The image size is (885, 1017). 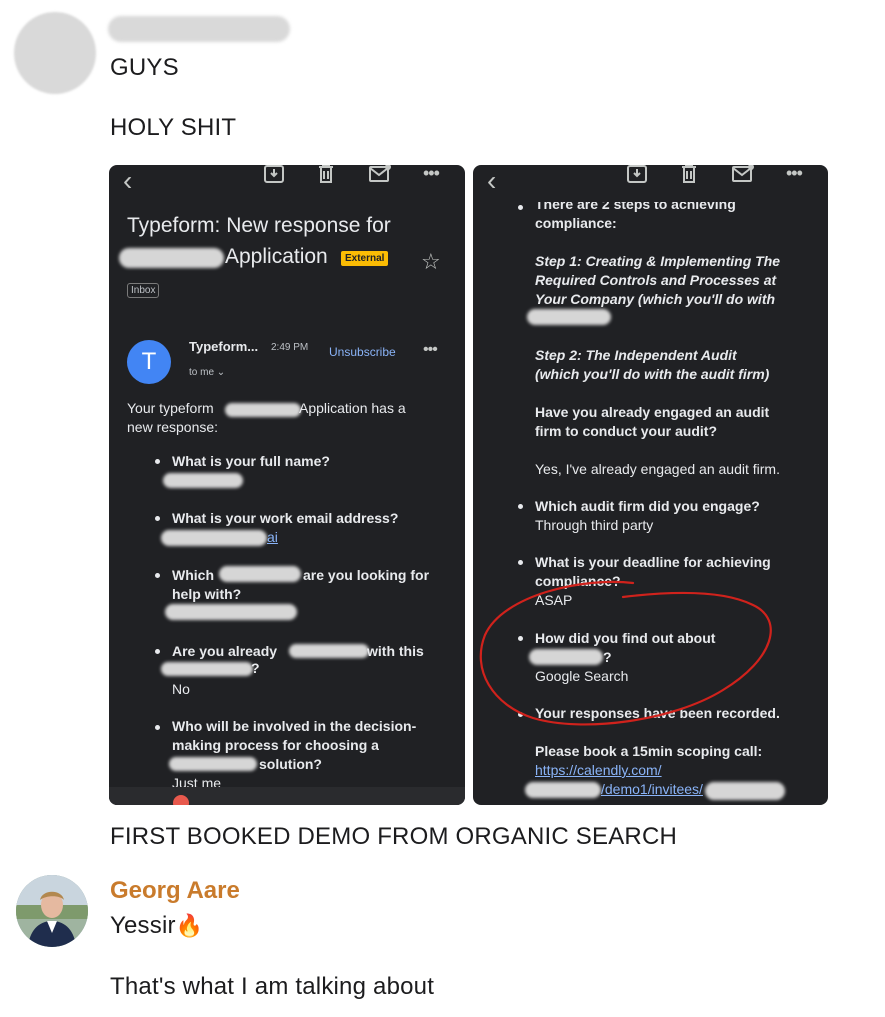 I want to click on recipient: to me ⌄, so click(x=207, y=372).